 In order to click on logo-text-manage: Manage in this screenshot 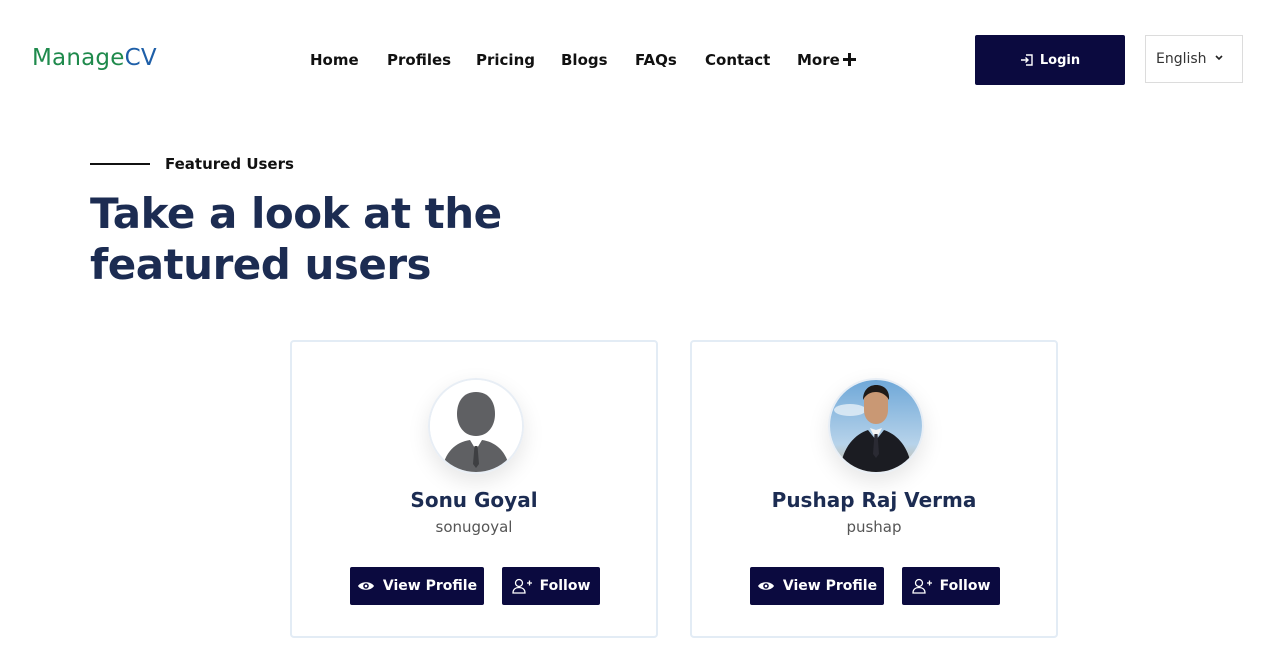, I will do `click(78, 58)`.